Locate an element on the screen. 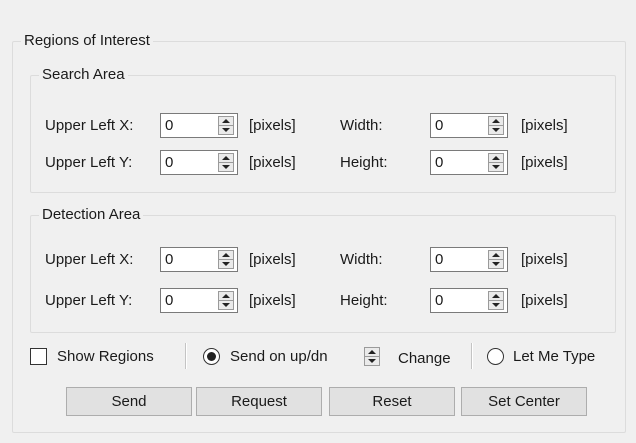 This screenshot has height=443, width=636. detection-upper-left-x-spinbox: 0 is located at coordinates (199, 259).